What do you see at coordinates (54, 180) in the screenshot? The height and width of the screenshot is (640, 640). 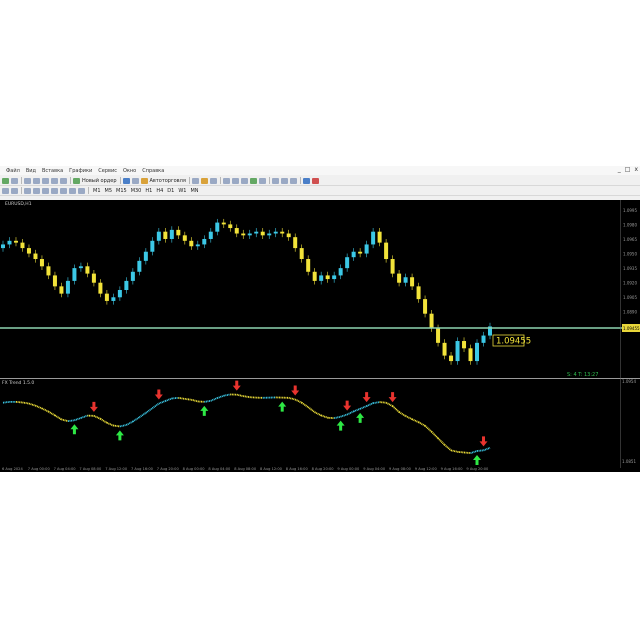 I see `terminal-icon` at bounding box center [54, 180].